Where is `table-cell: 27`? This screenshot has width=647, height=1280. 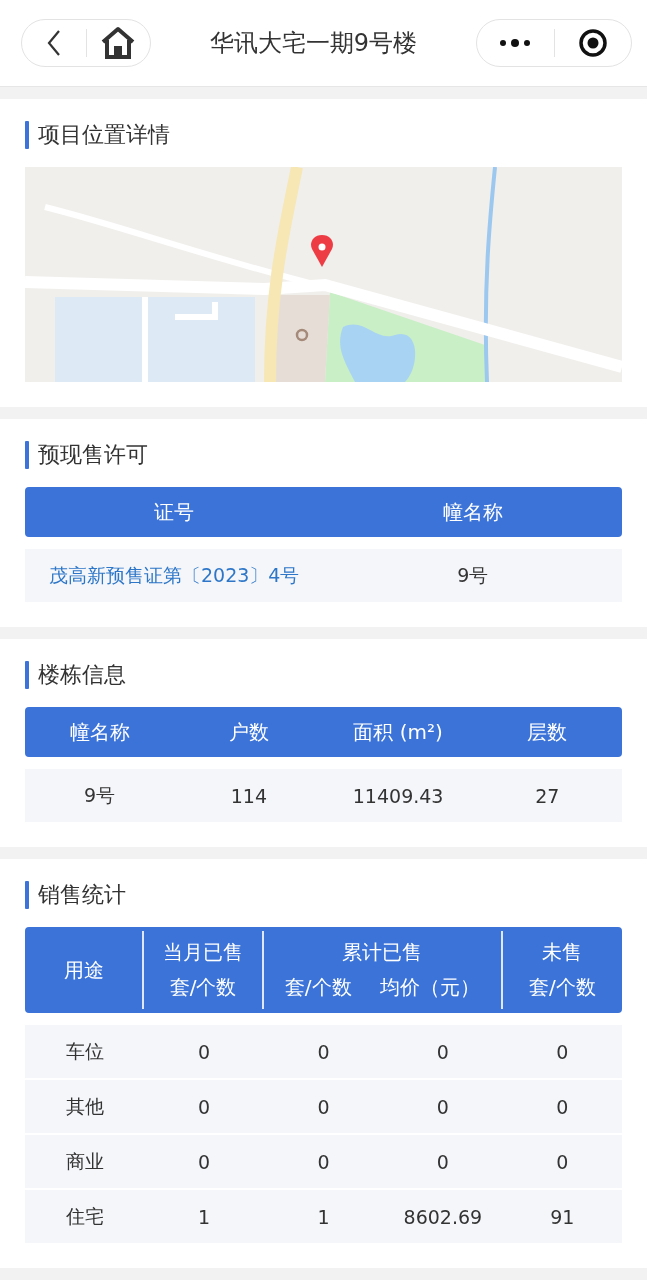 table-cell: 27 is located at coordinates (547, 795).